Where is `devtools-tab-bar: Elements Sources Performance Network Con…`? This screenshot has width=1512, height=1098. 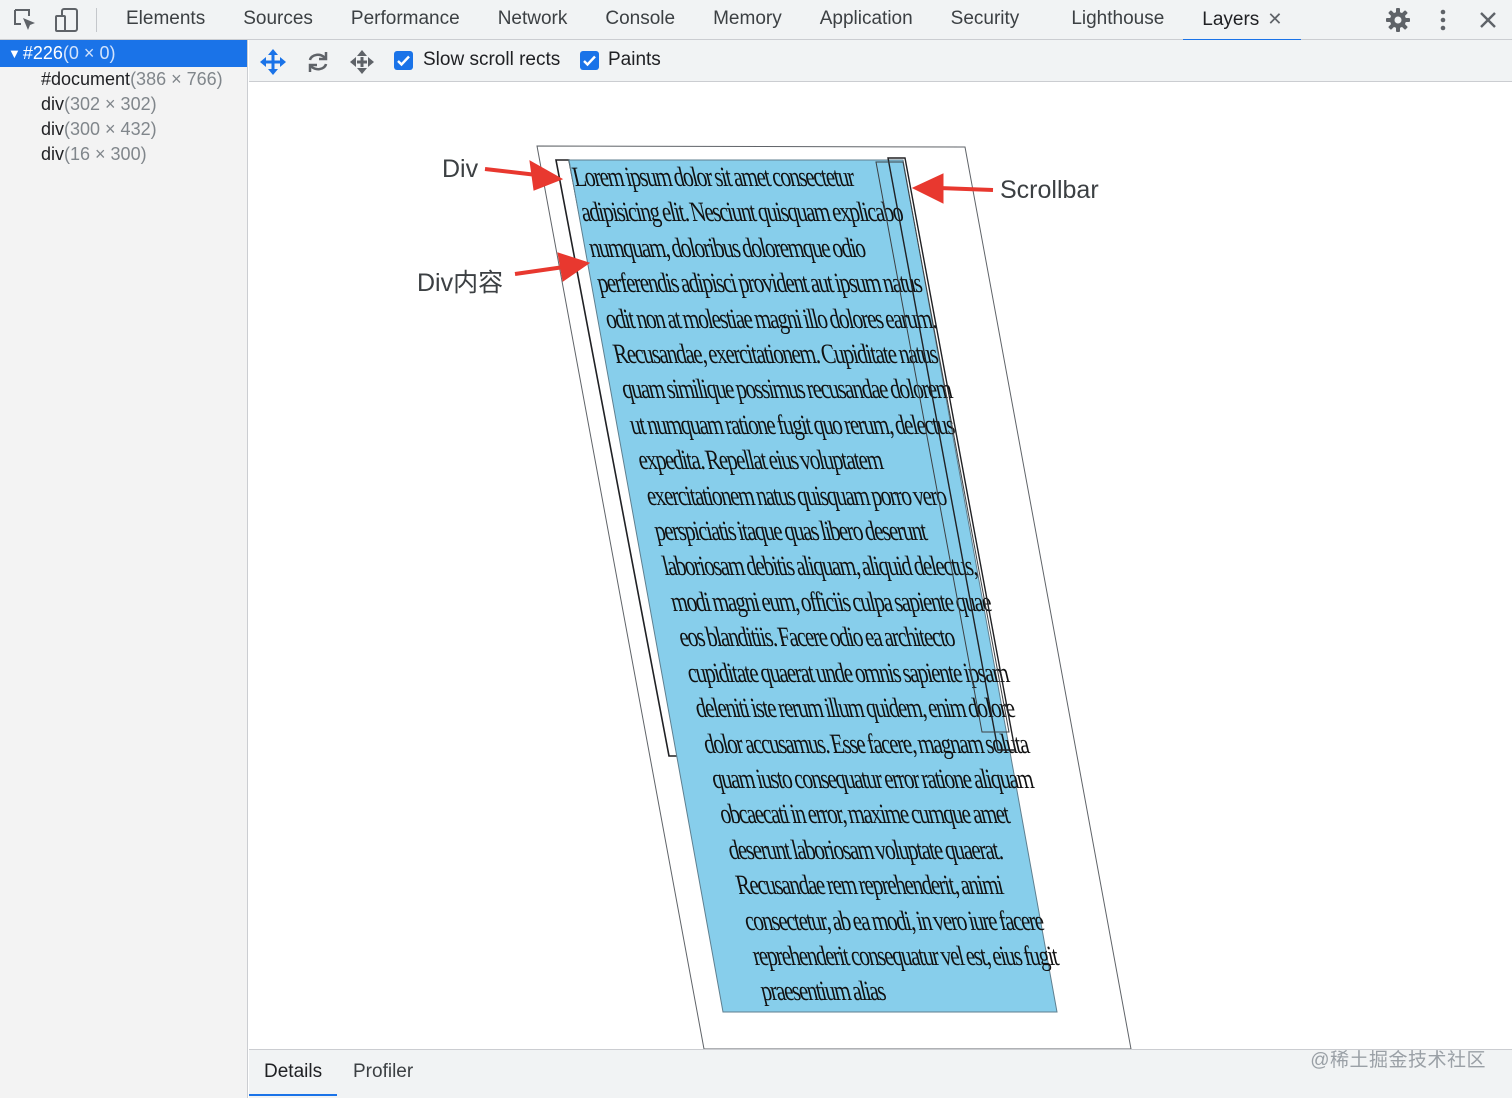 devtools-tab-bar: Elements Sources Performance Network Con… is located at coordinates (756, 20).